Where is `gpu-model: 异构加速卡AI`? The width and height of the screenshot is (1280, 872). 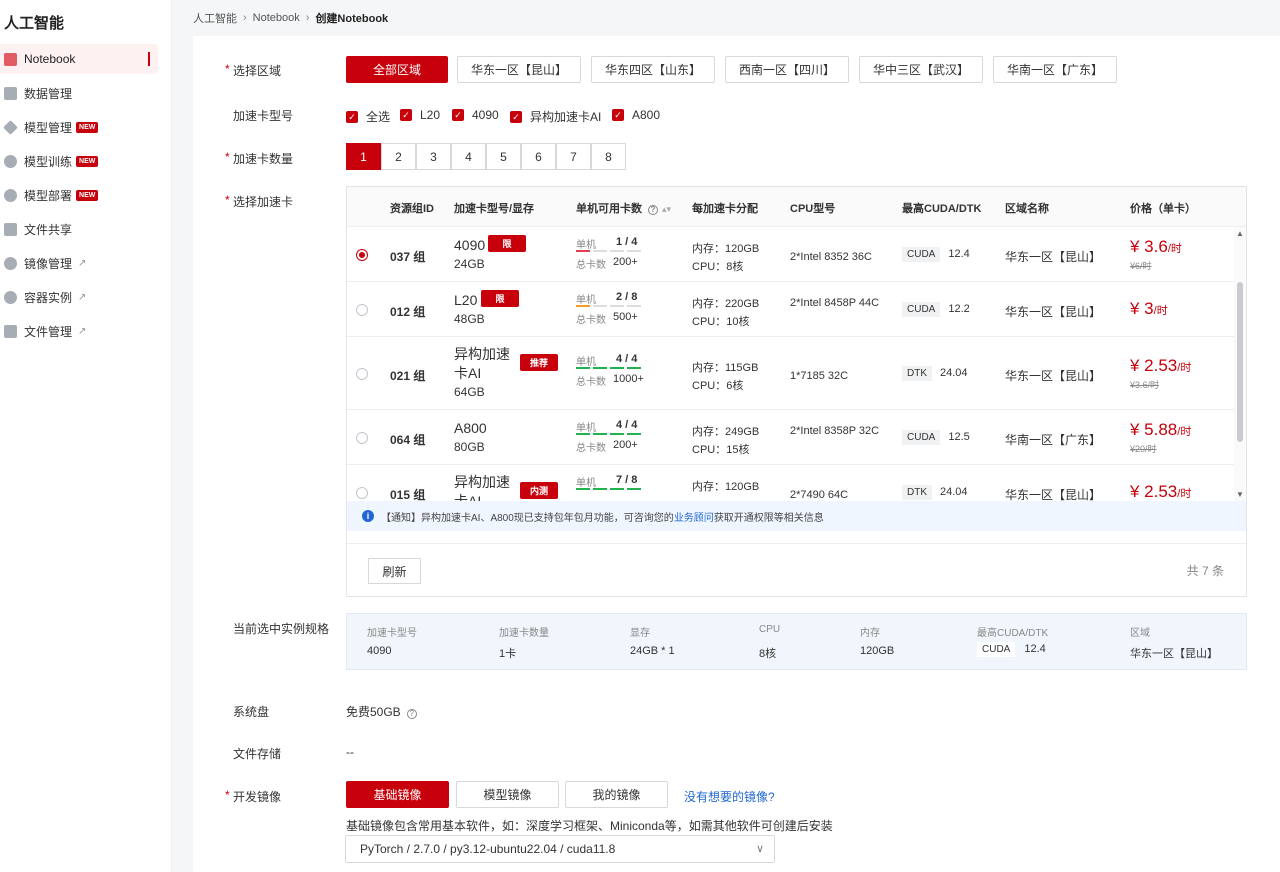
gpu-model: 异构加速卡AI is located at coordinates (482, 487).